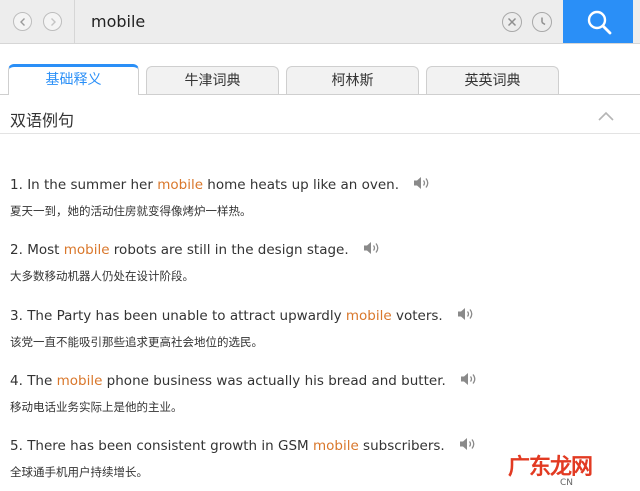  What do you see at coordinates (74, 21) in the screenshot?
I see `nav-divider` at bounding box center [74, 21].